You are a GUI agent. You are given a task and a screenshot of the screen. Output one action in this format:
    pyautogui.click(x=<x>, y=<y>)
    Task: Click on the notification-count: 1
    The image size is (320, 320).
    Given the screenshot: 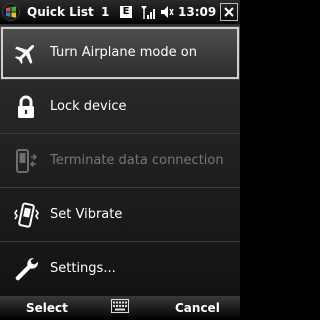 What is the action you would take?
    pyautogui.click(x=105, y=12)
    